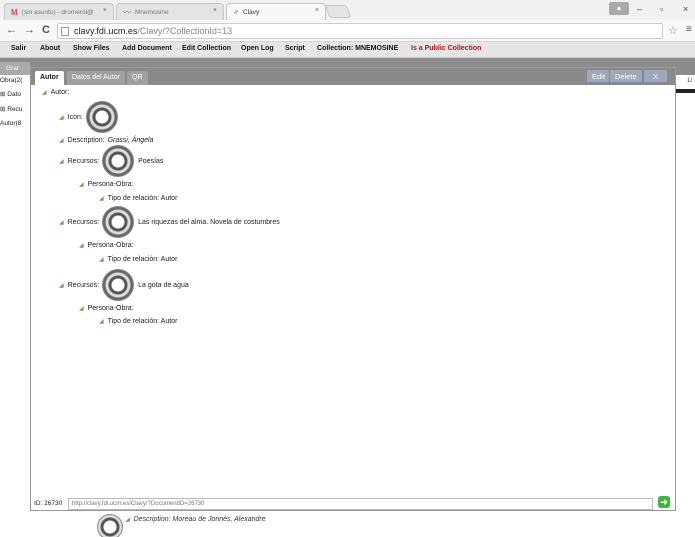  I want to click on url-host: clavy.fdi.ucm.es, so click(106, 31).